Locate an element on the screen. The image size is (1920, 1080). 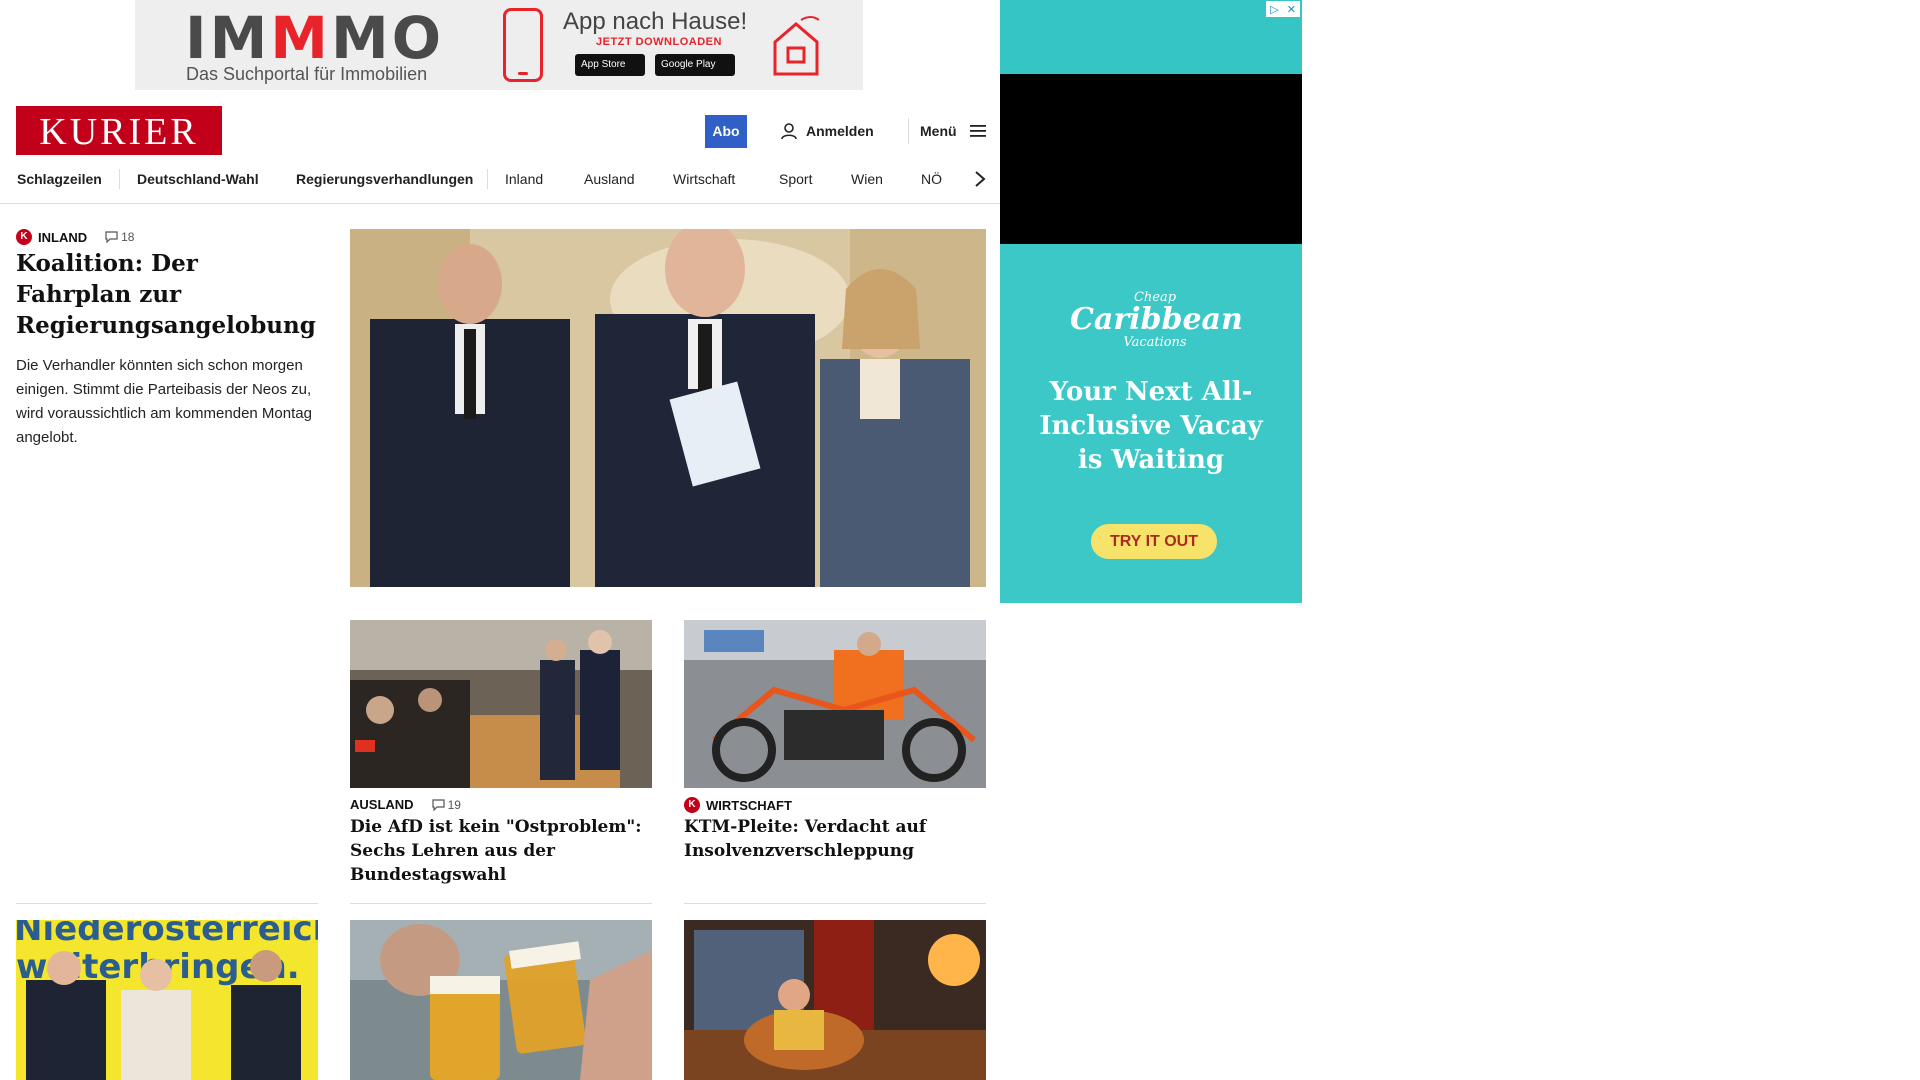
ad-headline: App nach Hause! is located at coordinates (655, 21).